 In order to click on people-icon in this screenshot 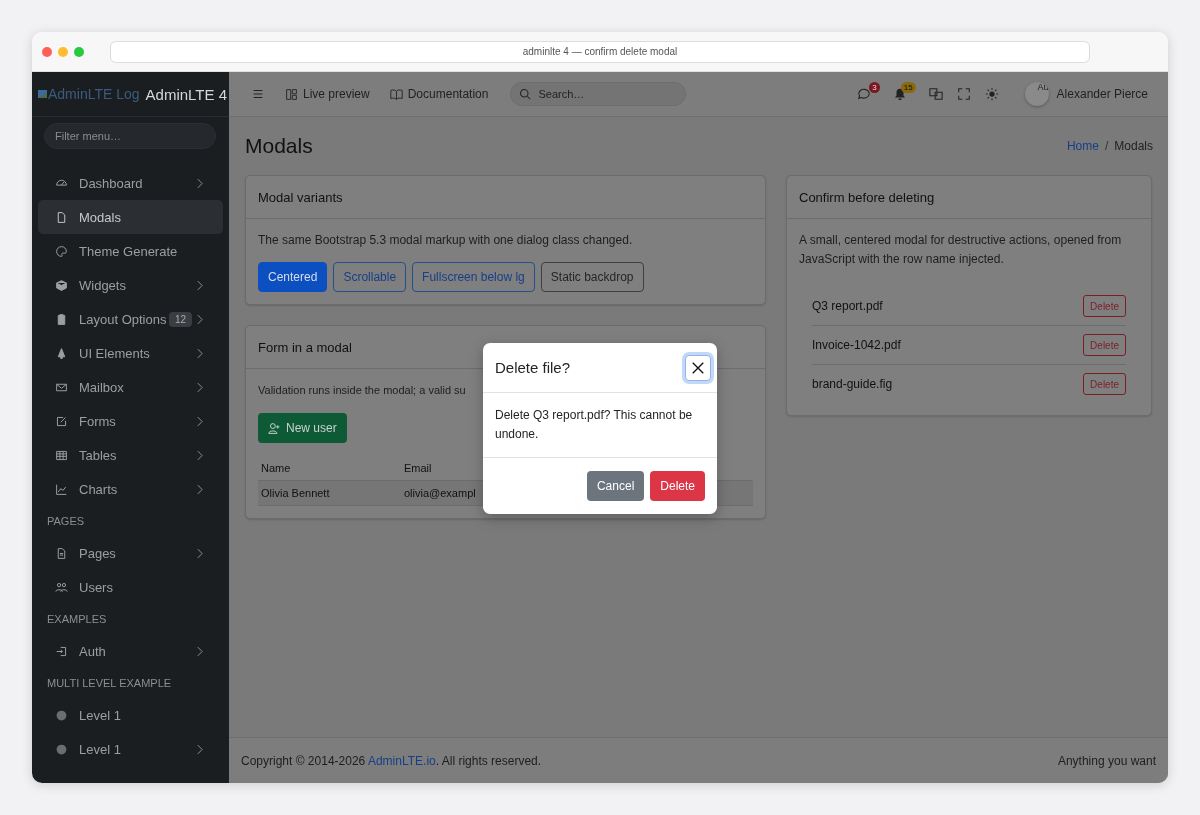, I will do `click(61, 587)`.